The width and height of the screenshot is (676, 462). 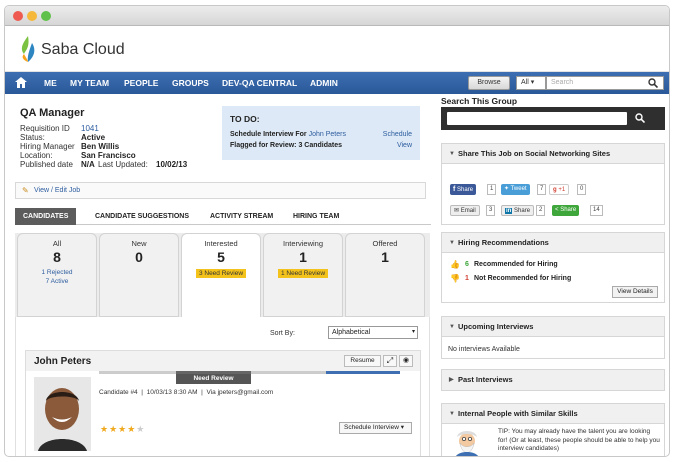 What do you see at coordinates (32, 16) in the screenshot?
I see `minimize-icon` at bounding box center [32, 16].